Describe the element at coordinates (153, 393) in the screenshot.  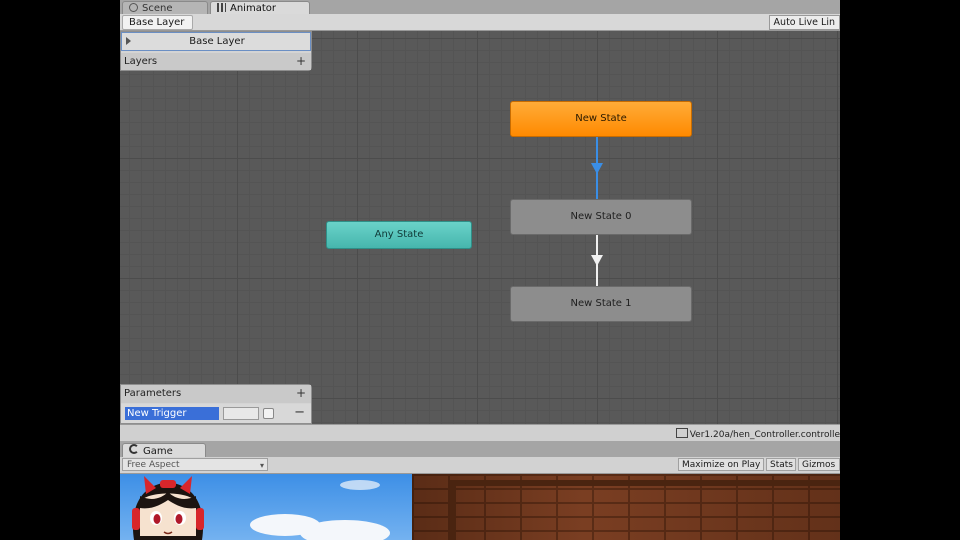
I see `parameters-header-label: Parameters` at that location.